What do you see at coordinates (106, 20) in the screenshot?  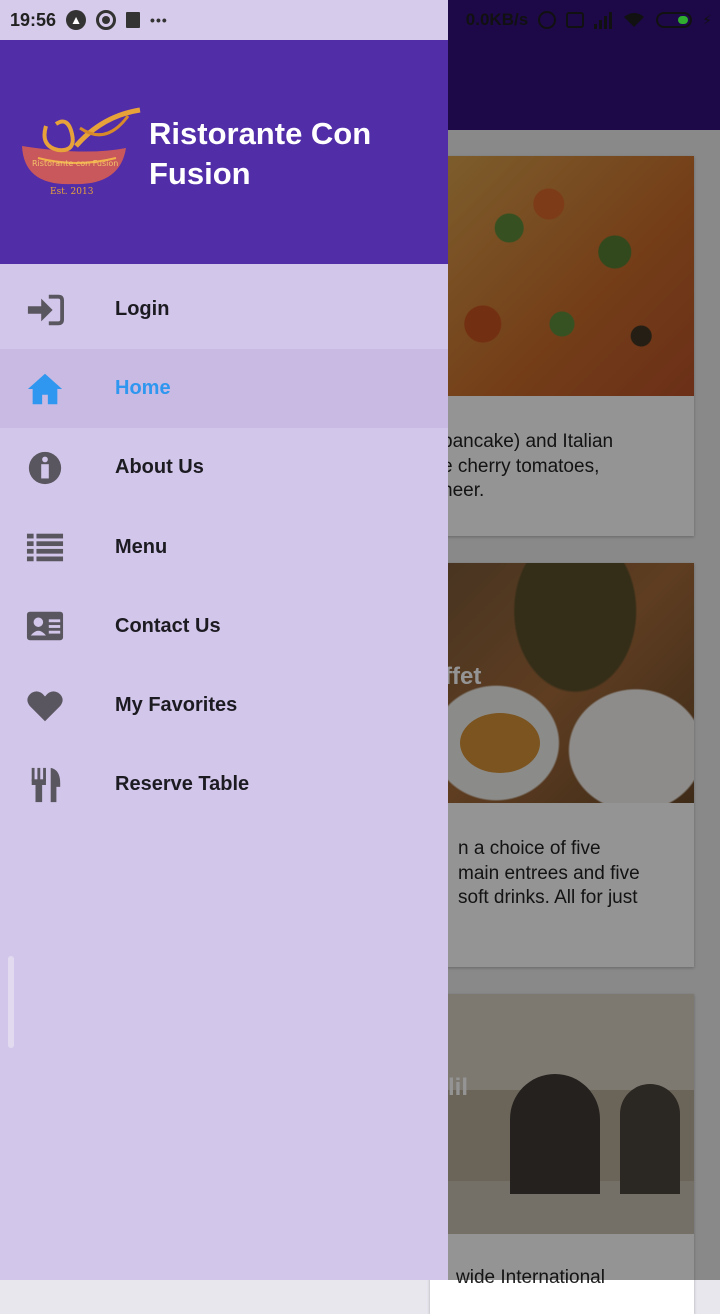 I see `sync-icon` at bounding box center [106, 20].